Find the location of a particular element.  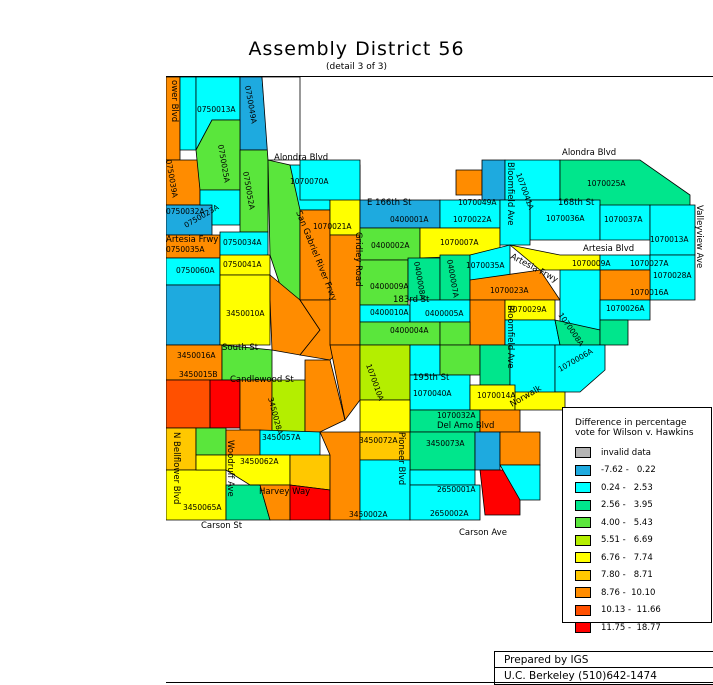

legend-label: 7.80 - 8.71 is located at coordinates (627, 575).